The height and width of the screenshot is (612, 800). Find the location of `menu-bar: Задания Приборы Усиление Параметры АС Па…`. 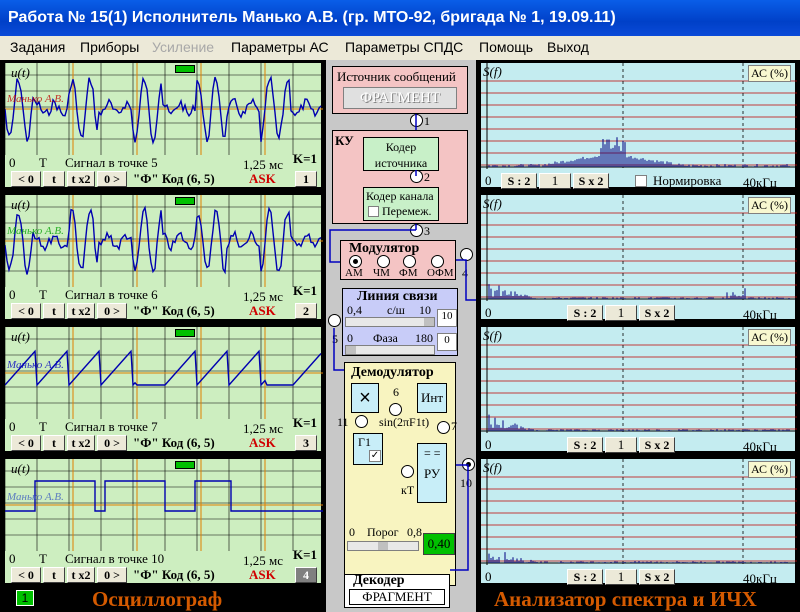

menu-bar: Задания Приборы Усиление Параметры АС Па… is located at coordinates (400, 48).